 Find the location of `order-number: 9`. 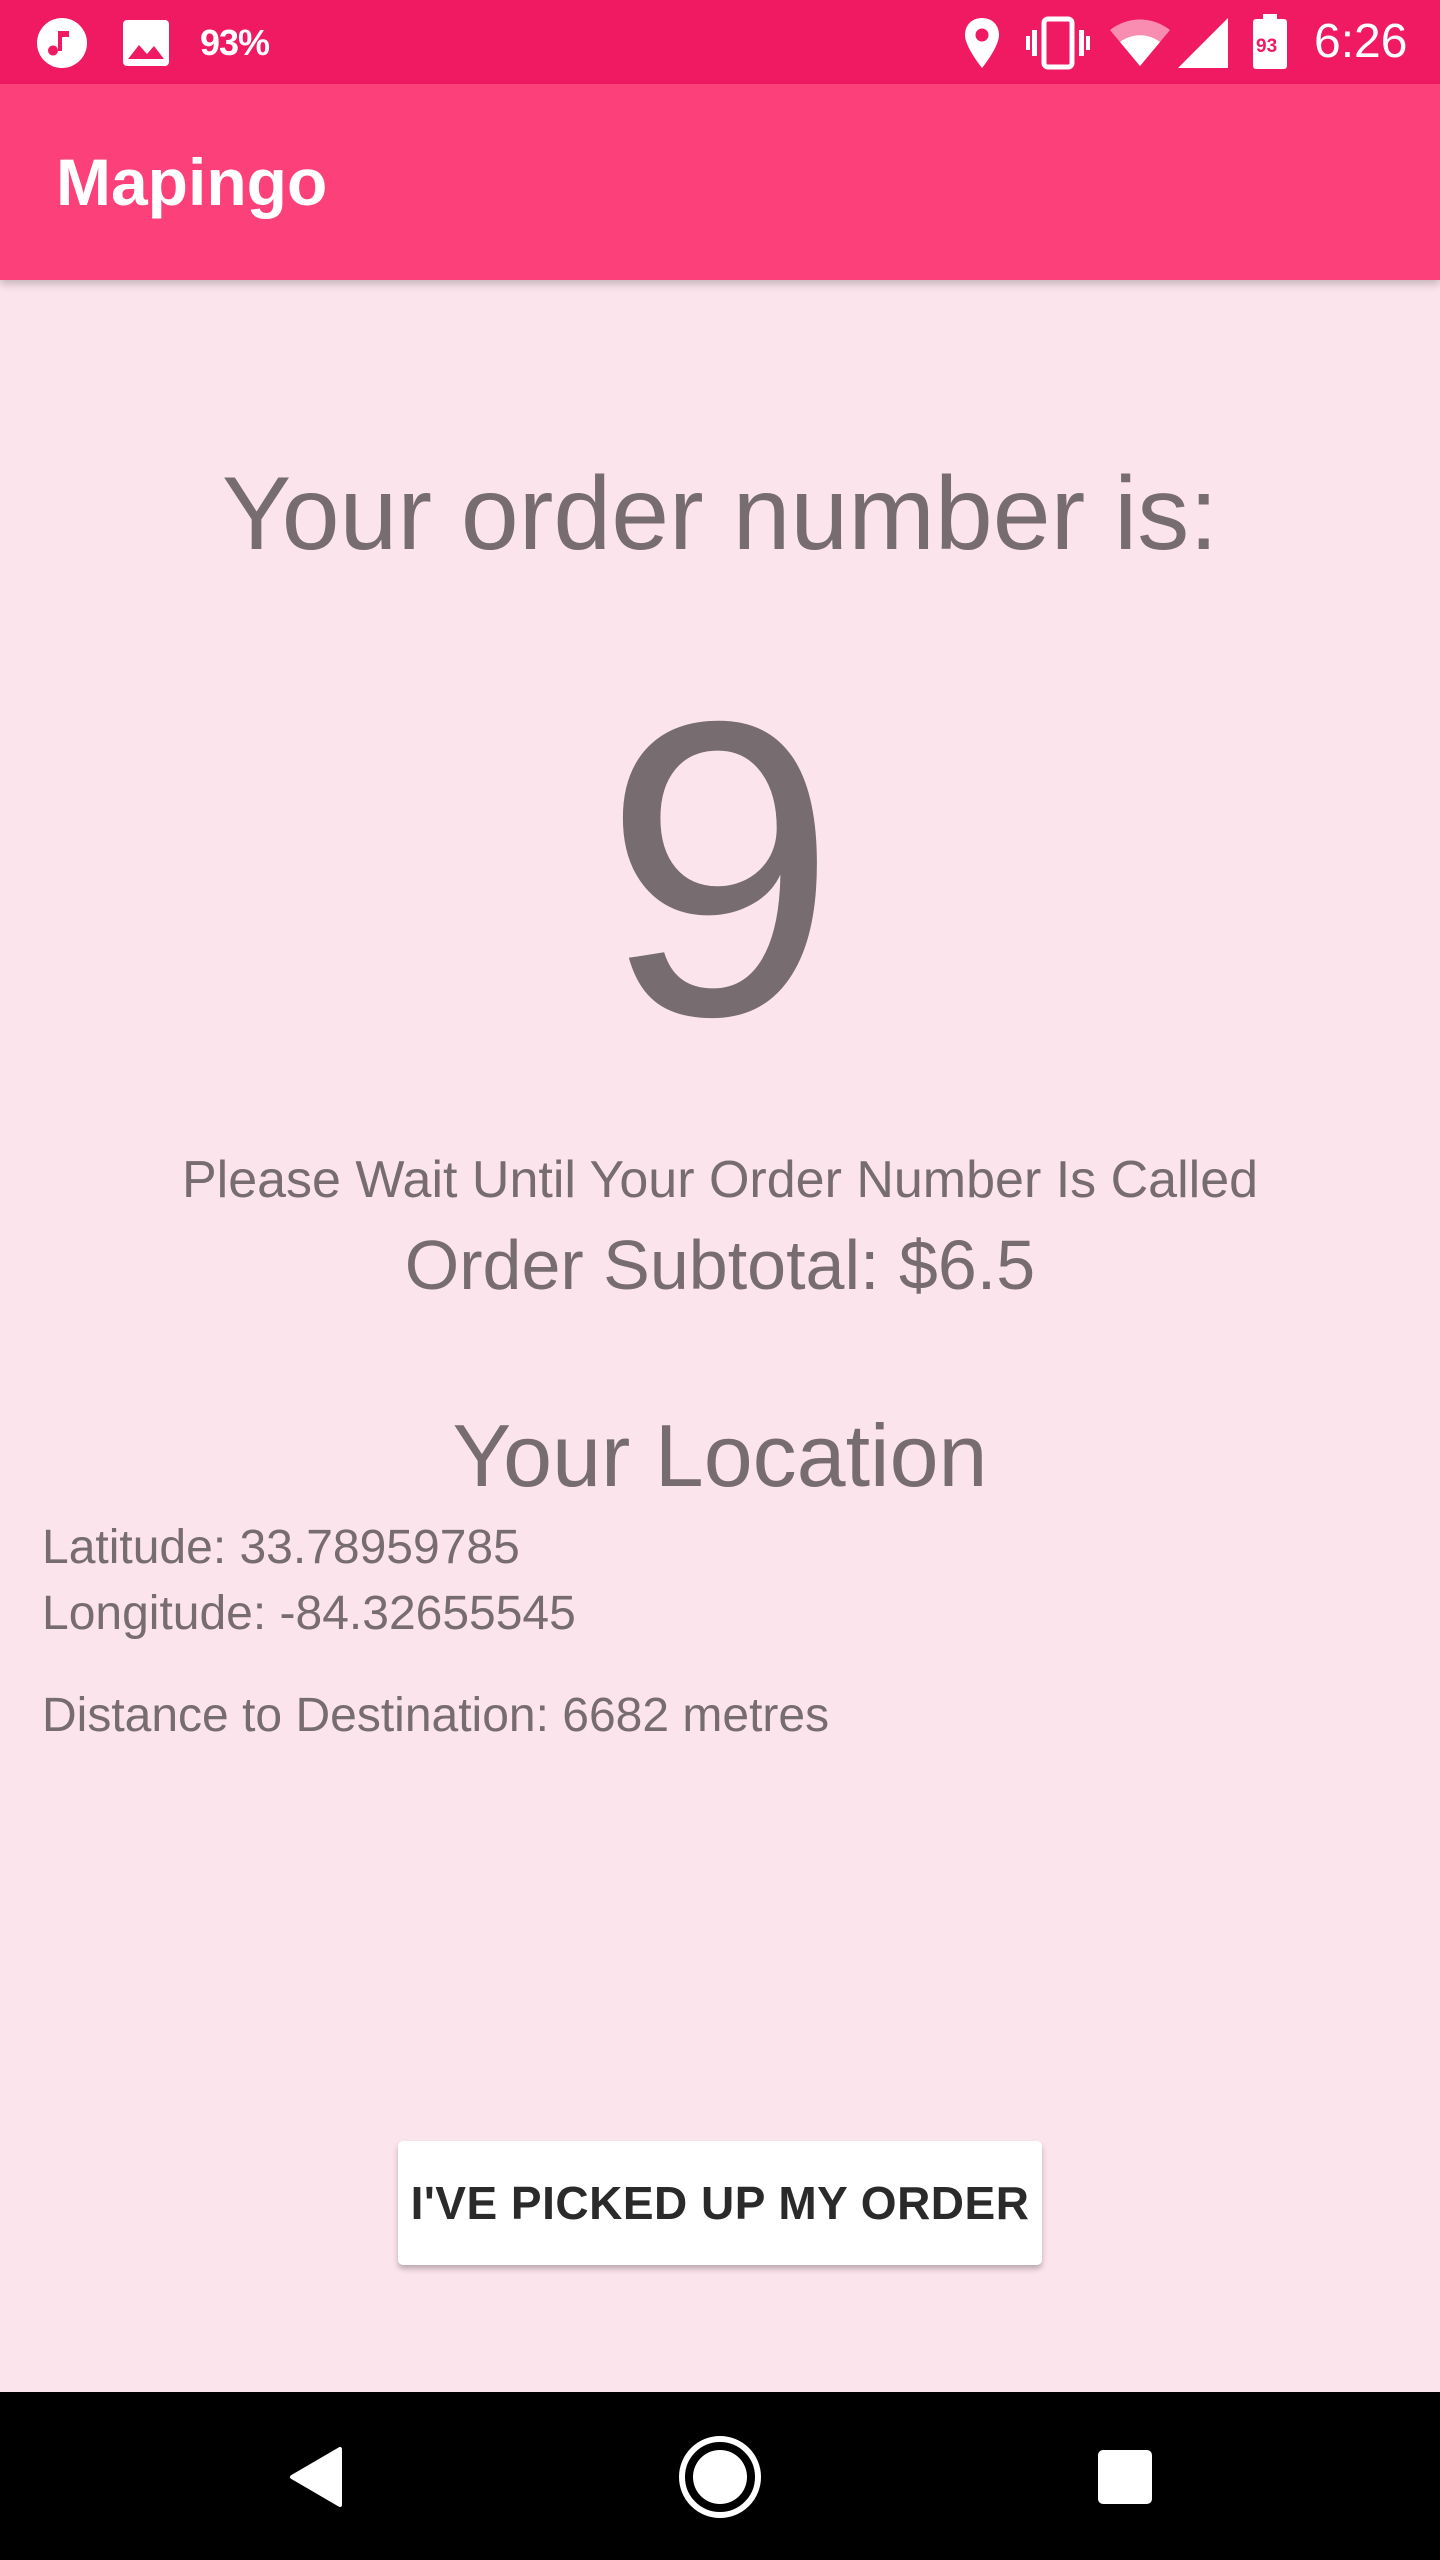

order-number: 9 is located at coordinates (720, 869).